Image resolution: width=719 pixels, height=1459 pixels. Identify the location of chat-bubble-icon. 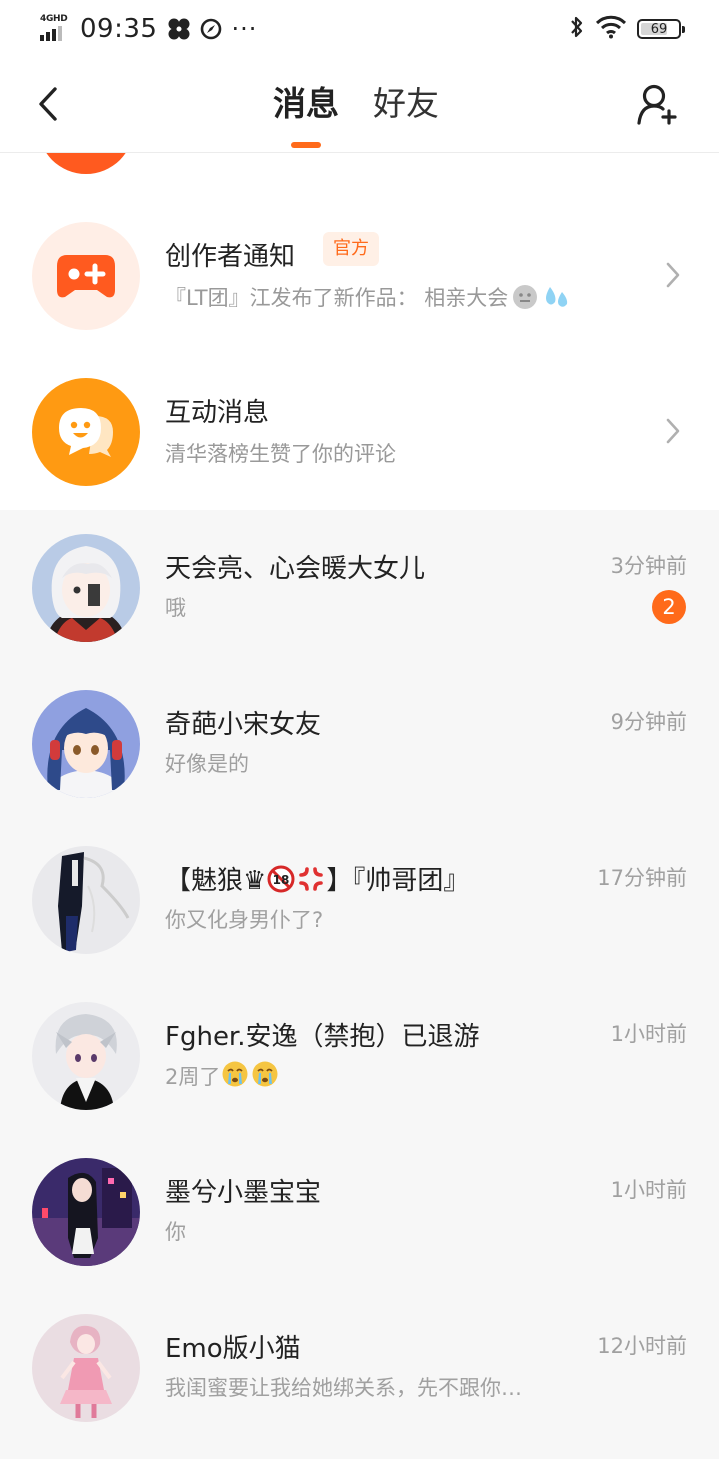
(86, 432).